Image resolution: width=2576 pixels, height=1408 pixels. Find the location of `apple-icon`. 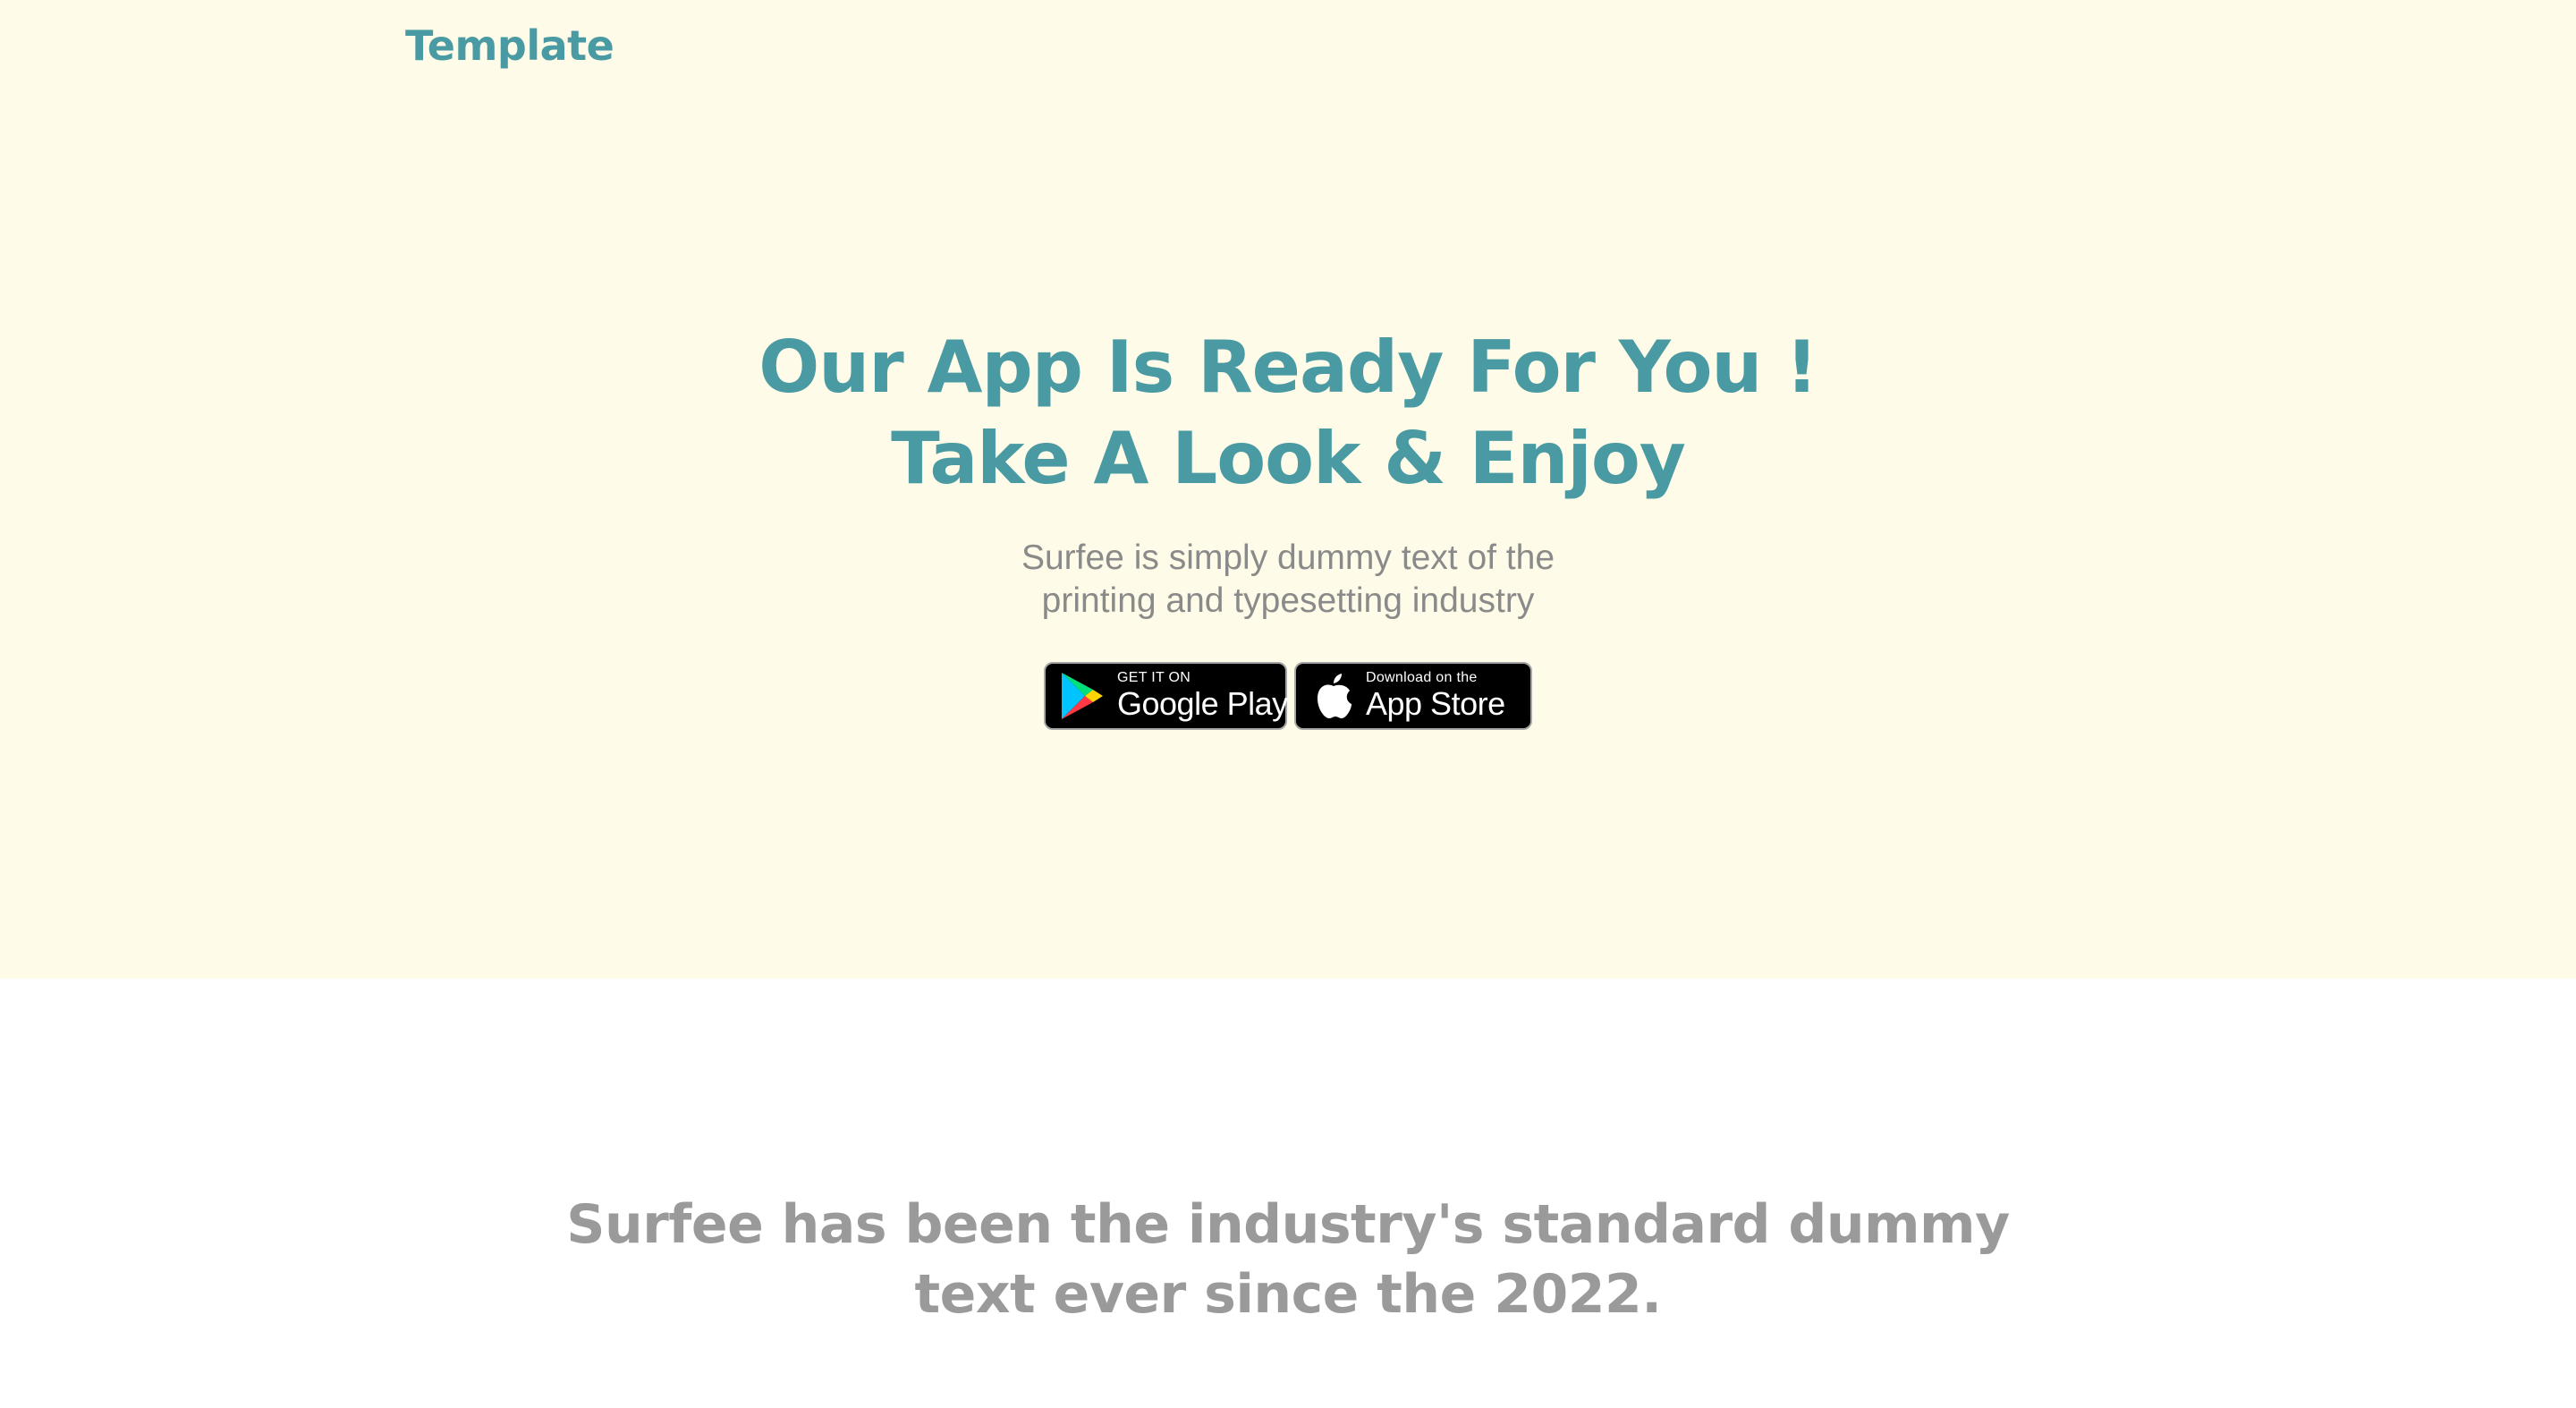

apple-icon is located at coordinates (1333, 696).